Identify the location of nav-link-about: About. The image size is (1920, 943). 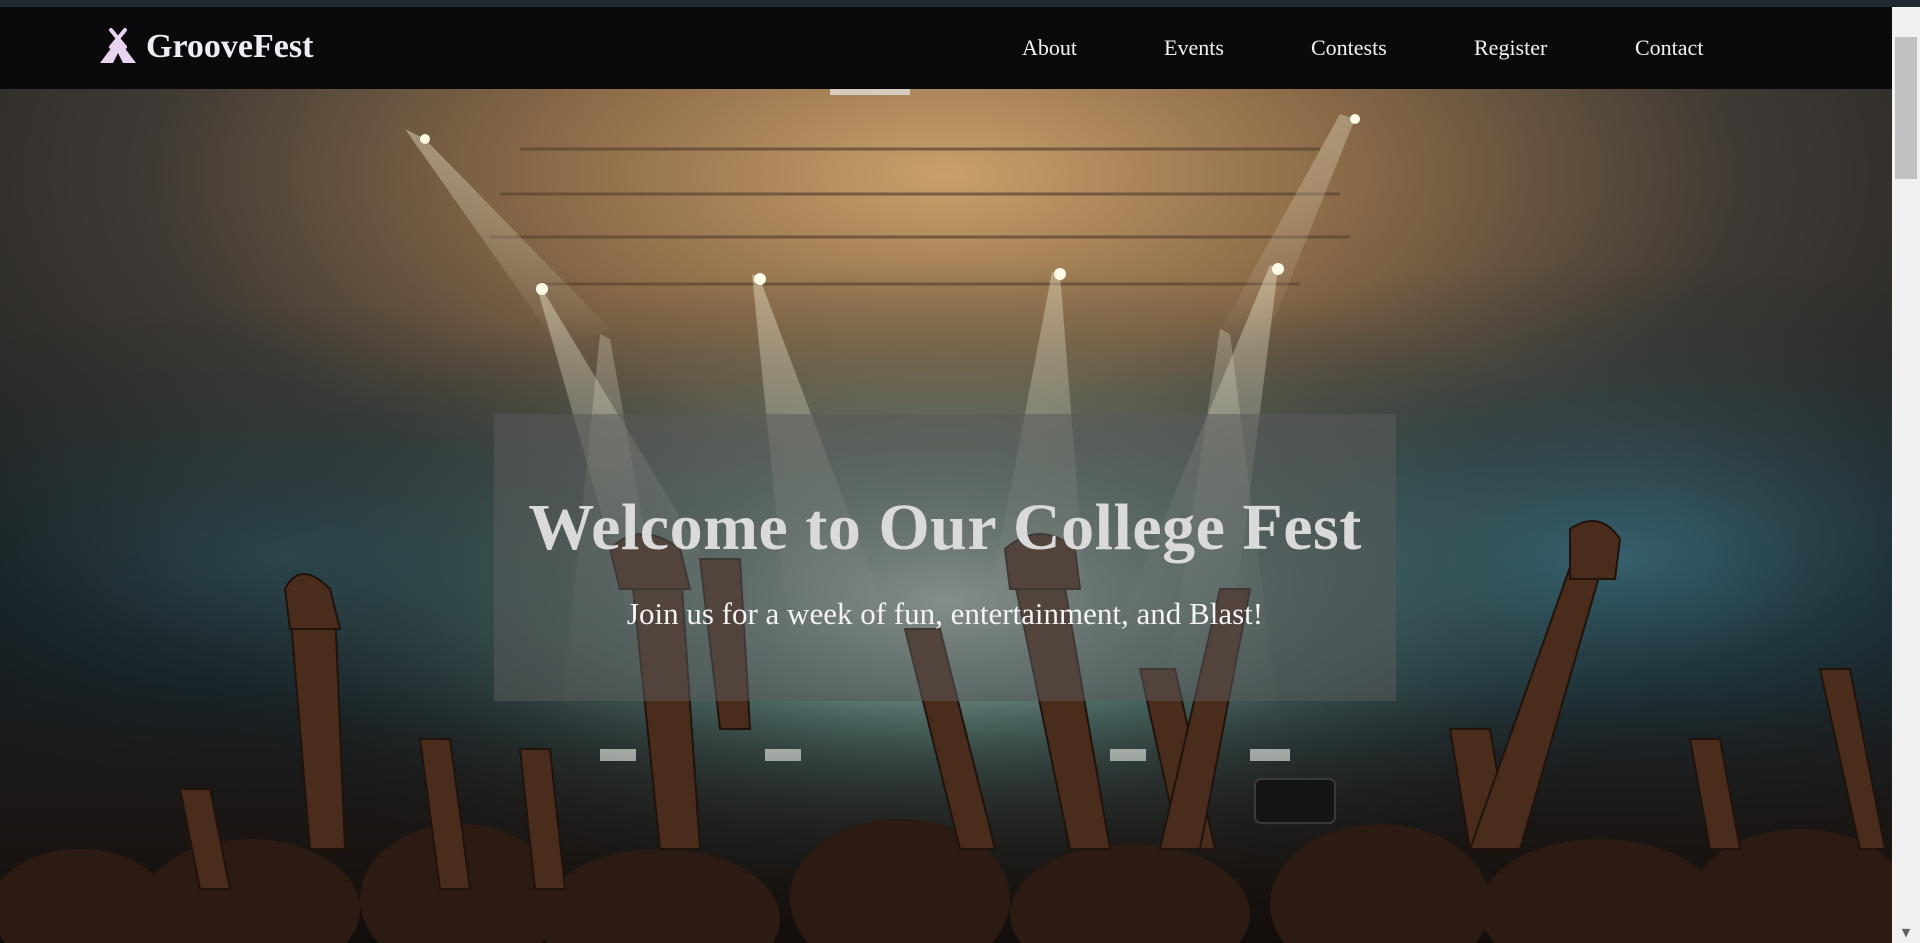
(1049, 48).